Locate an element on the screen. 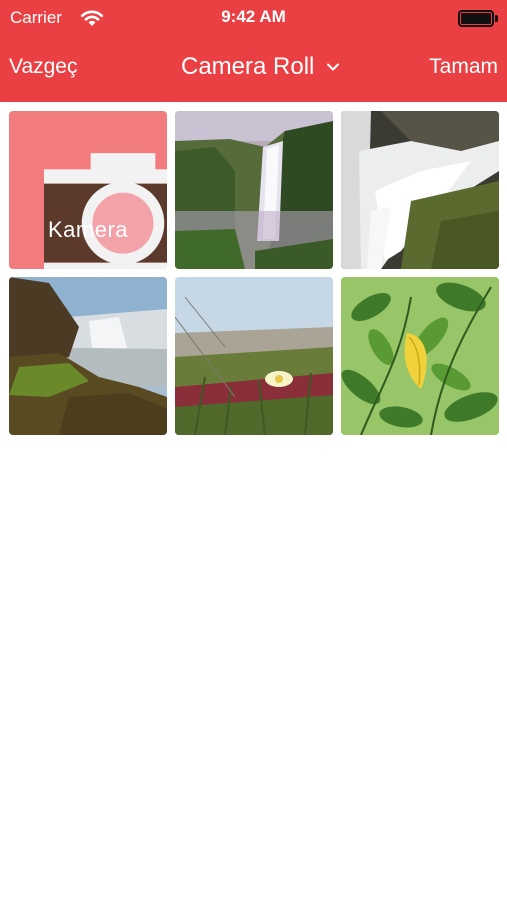 This screenshot has height=900, width=507. status-time: 9:42 AM is located at coordinates (253, 16).